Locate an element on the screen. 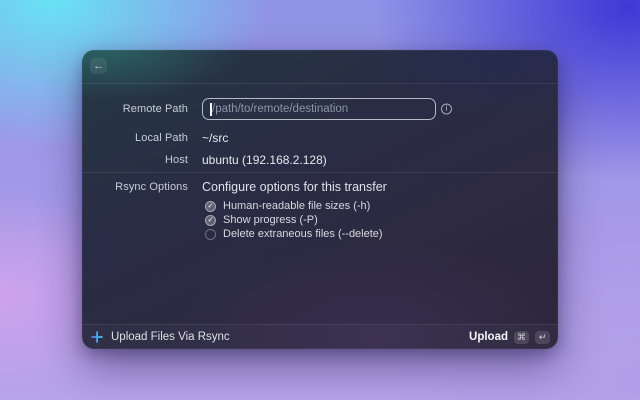  back-arrow-icon: ← is located at coordinates (98, 65).